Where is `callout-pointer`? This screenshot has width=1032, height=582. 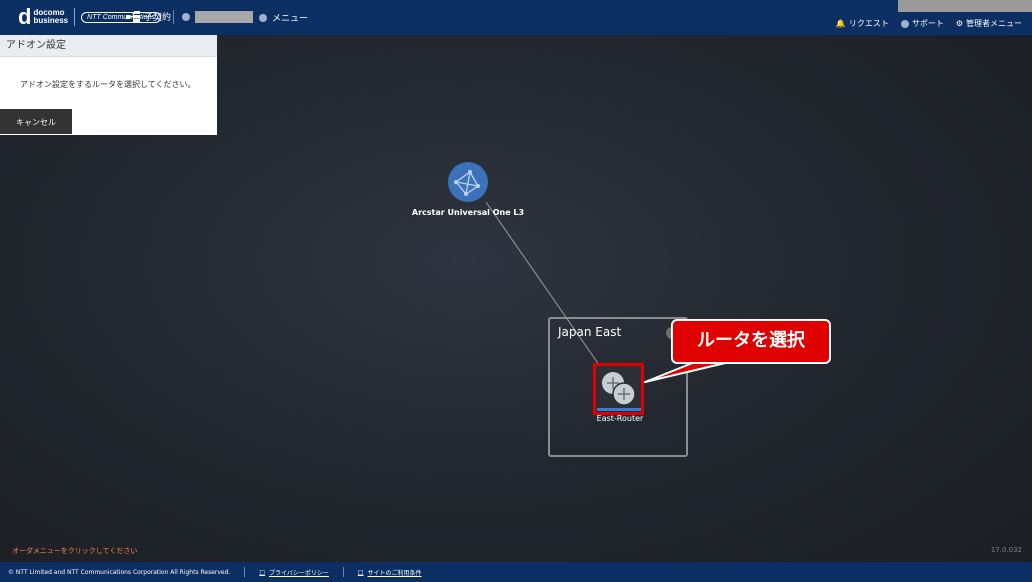 callout-pointer is located at coordinates (691, 371).